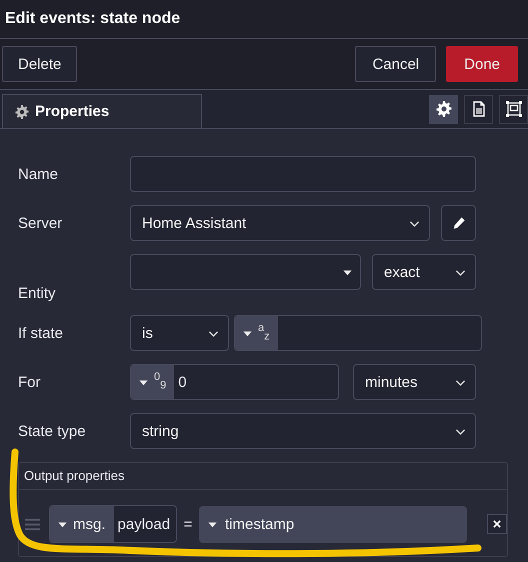 The height and width of the screenshot is (562, 528). What do you see at coordinates (92, 19) in the screenshot?
I see `dialog-title: Edit events: state node` at bounding box center [92, 19].